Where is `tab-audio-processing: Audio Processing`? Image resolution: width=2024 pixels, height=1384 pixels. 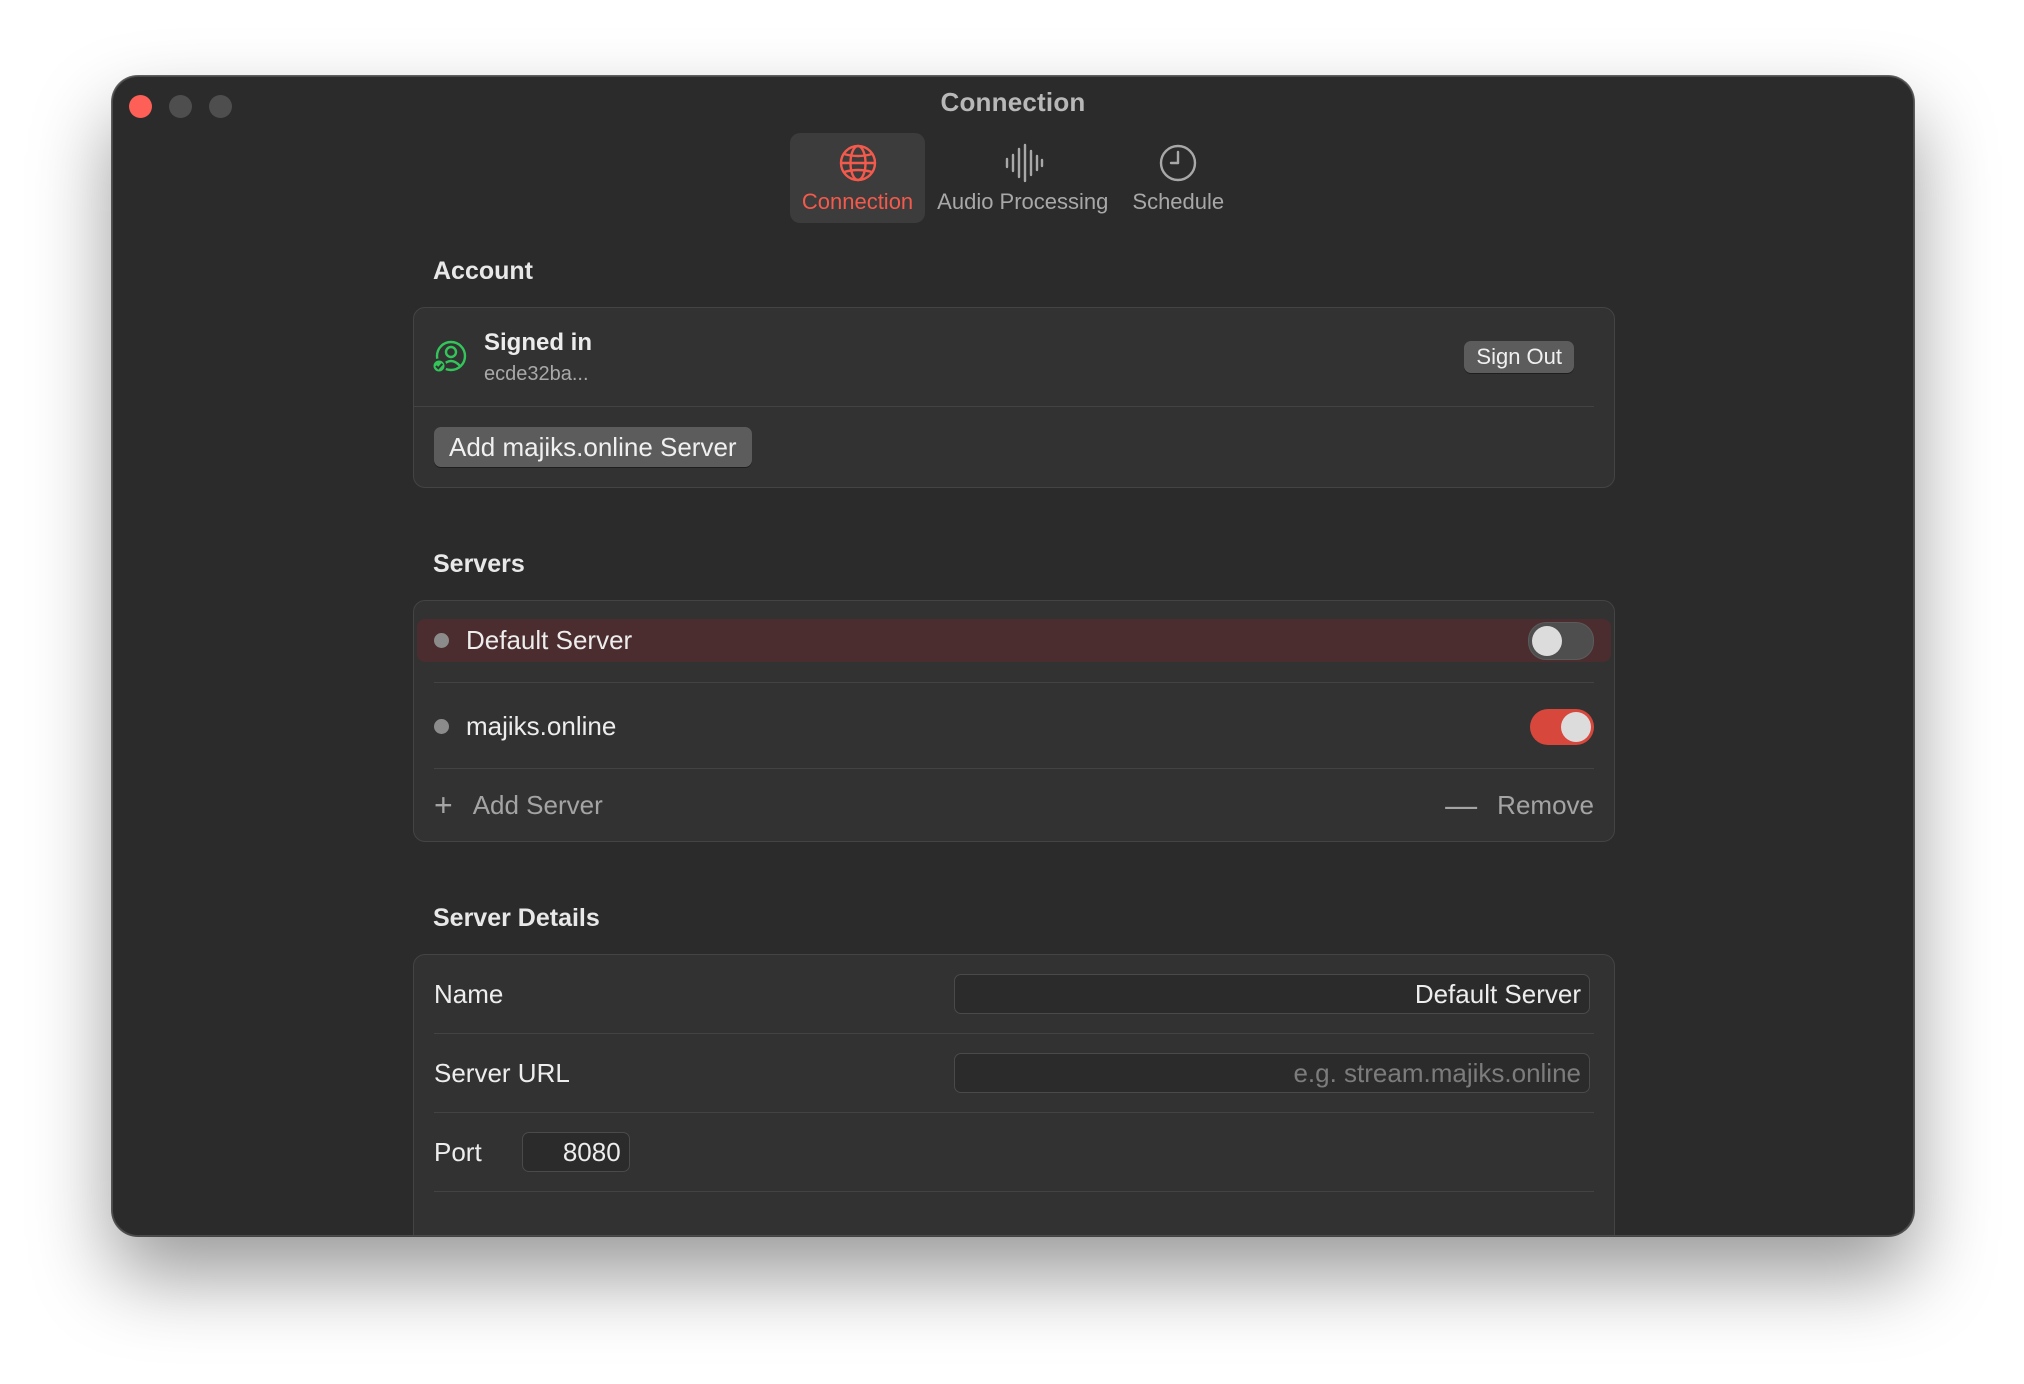 tab-audio-processing: Audio Processing is located at coordinates (1022, 178).